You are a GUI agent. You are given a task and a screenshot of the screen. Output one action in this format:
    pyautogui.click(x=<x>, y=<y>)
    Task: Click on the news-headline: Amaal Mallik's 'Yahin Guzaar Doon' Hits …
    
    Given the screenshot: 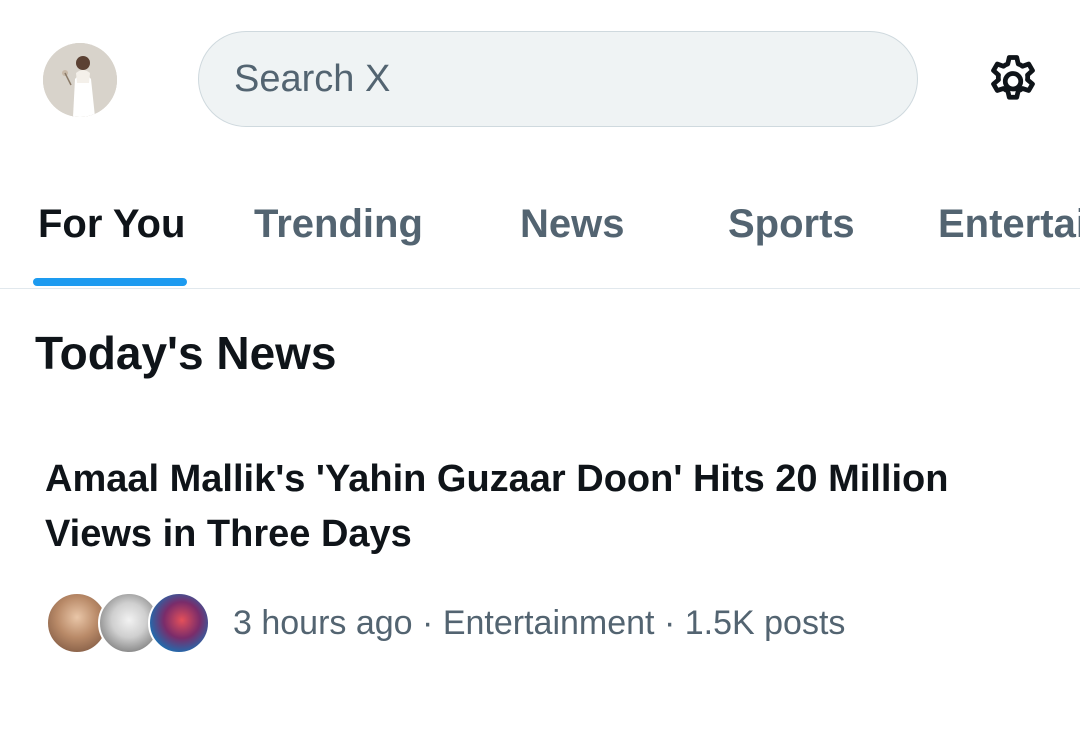 What is the action you would take?
    pyautogui.click(x=550, y=507)
    